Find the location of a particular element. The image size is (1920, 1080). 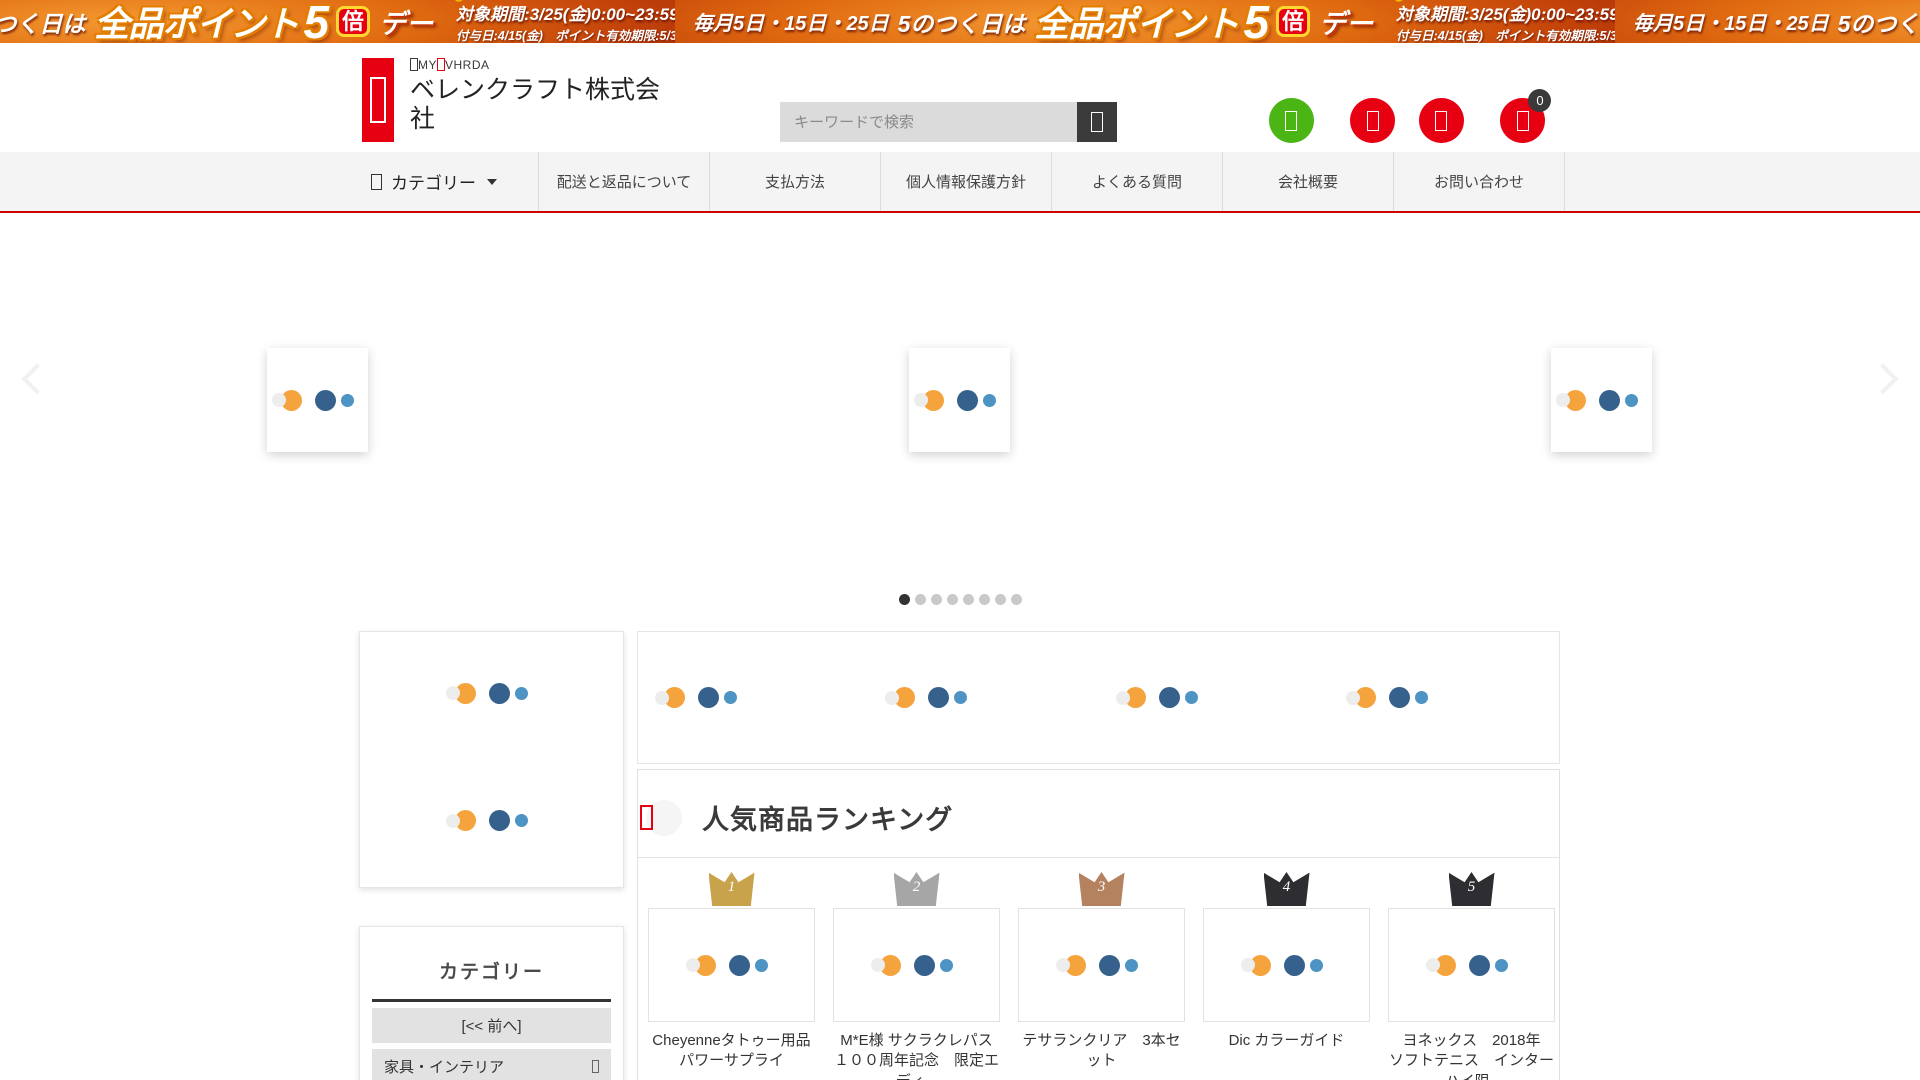

category-item-label: 家具・インテリア is located at coordinates (444, 1066).